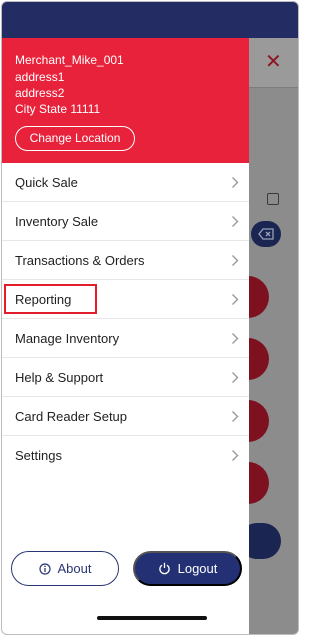  I want to click on menu-item-manage-inventory: Manage Inventory, so click(125, 338).